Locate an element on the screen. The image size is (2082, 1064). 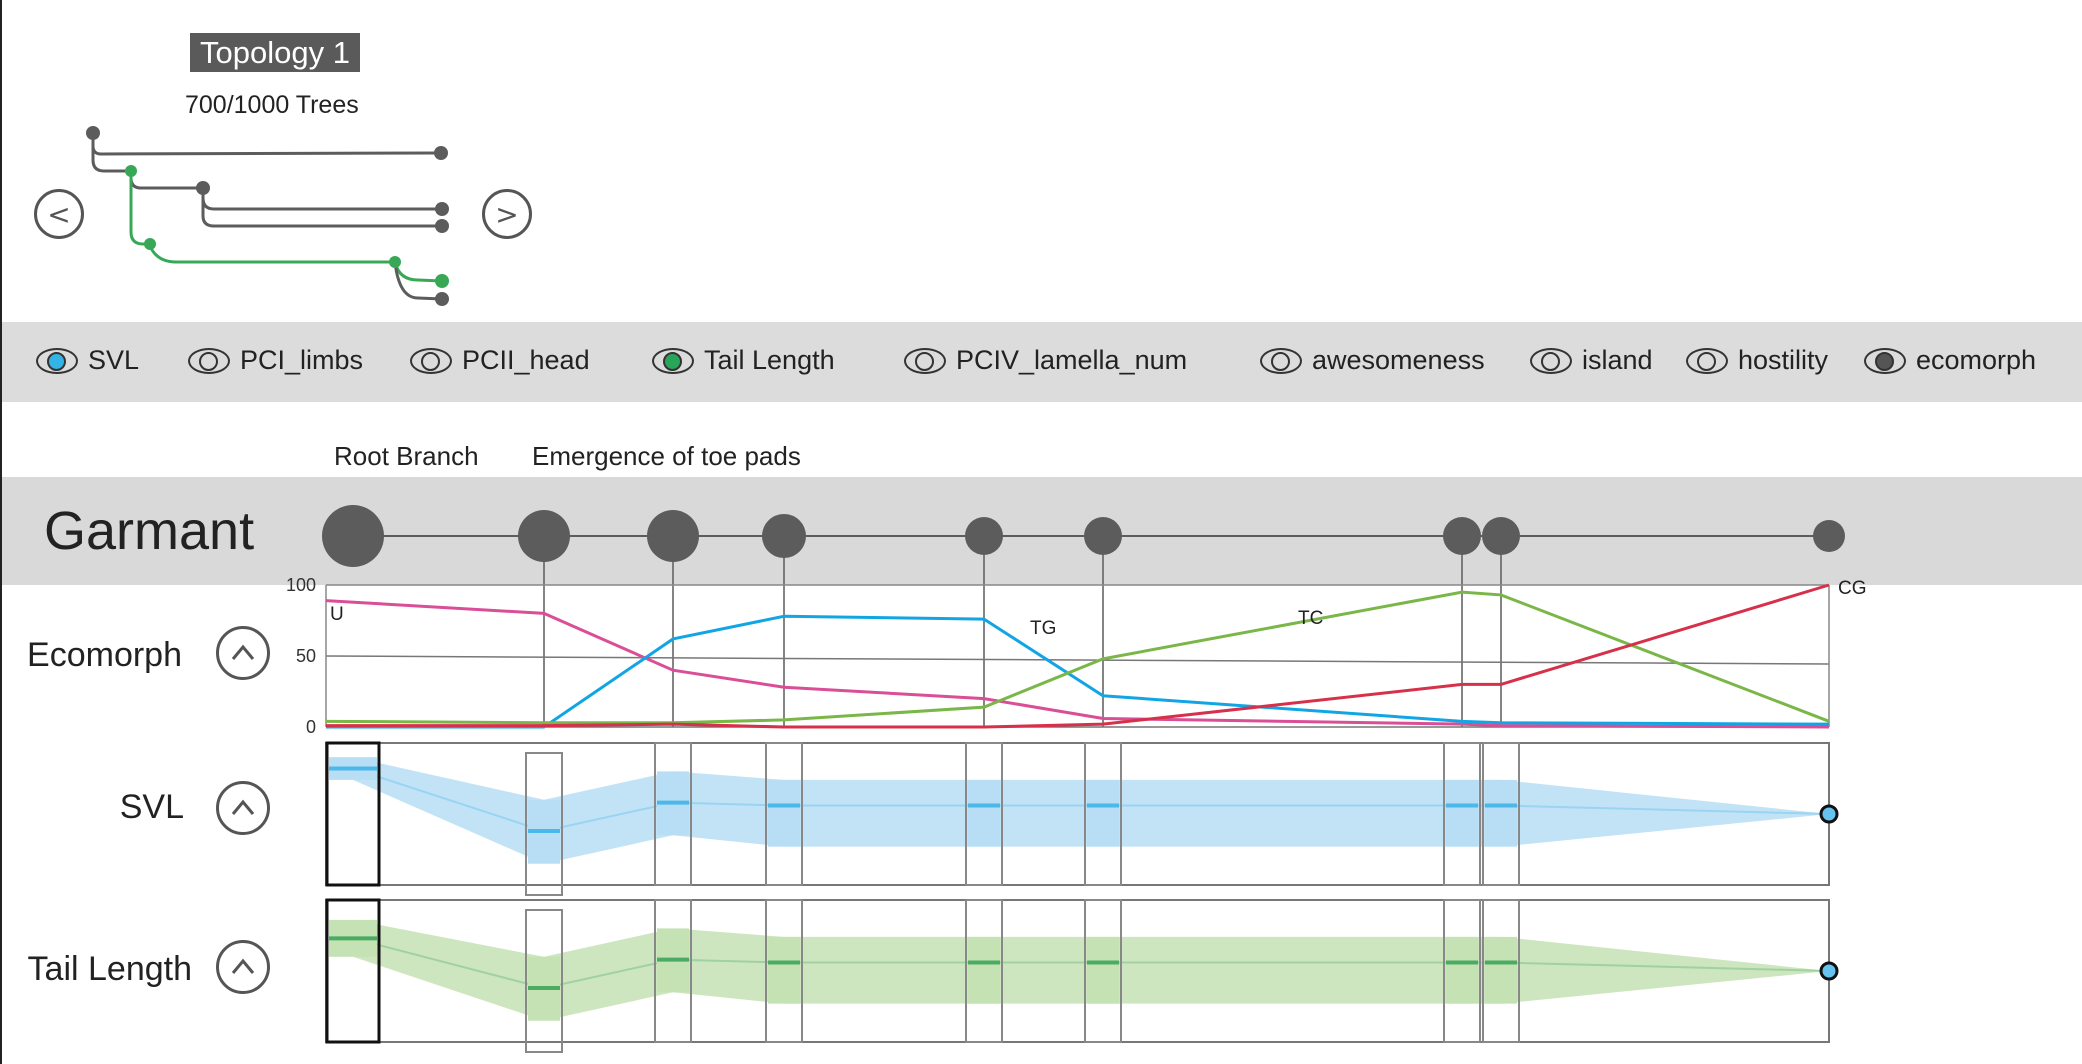
series-line-cg is located at coordinates (1078, 656).